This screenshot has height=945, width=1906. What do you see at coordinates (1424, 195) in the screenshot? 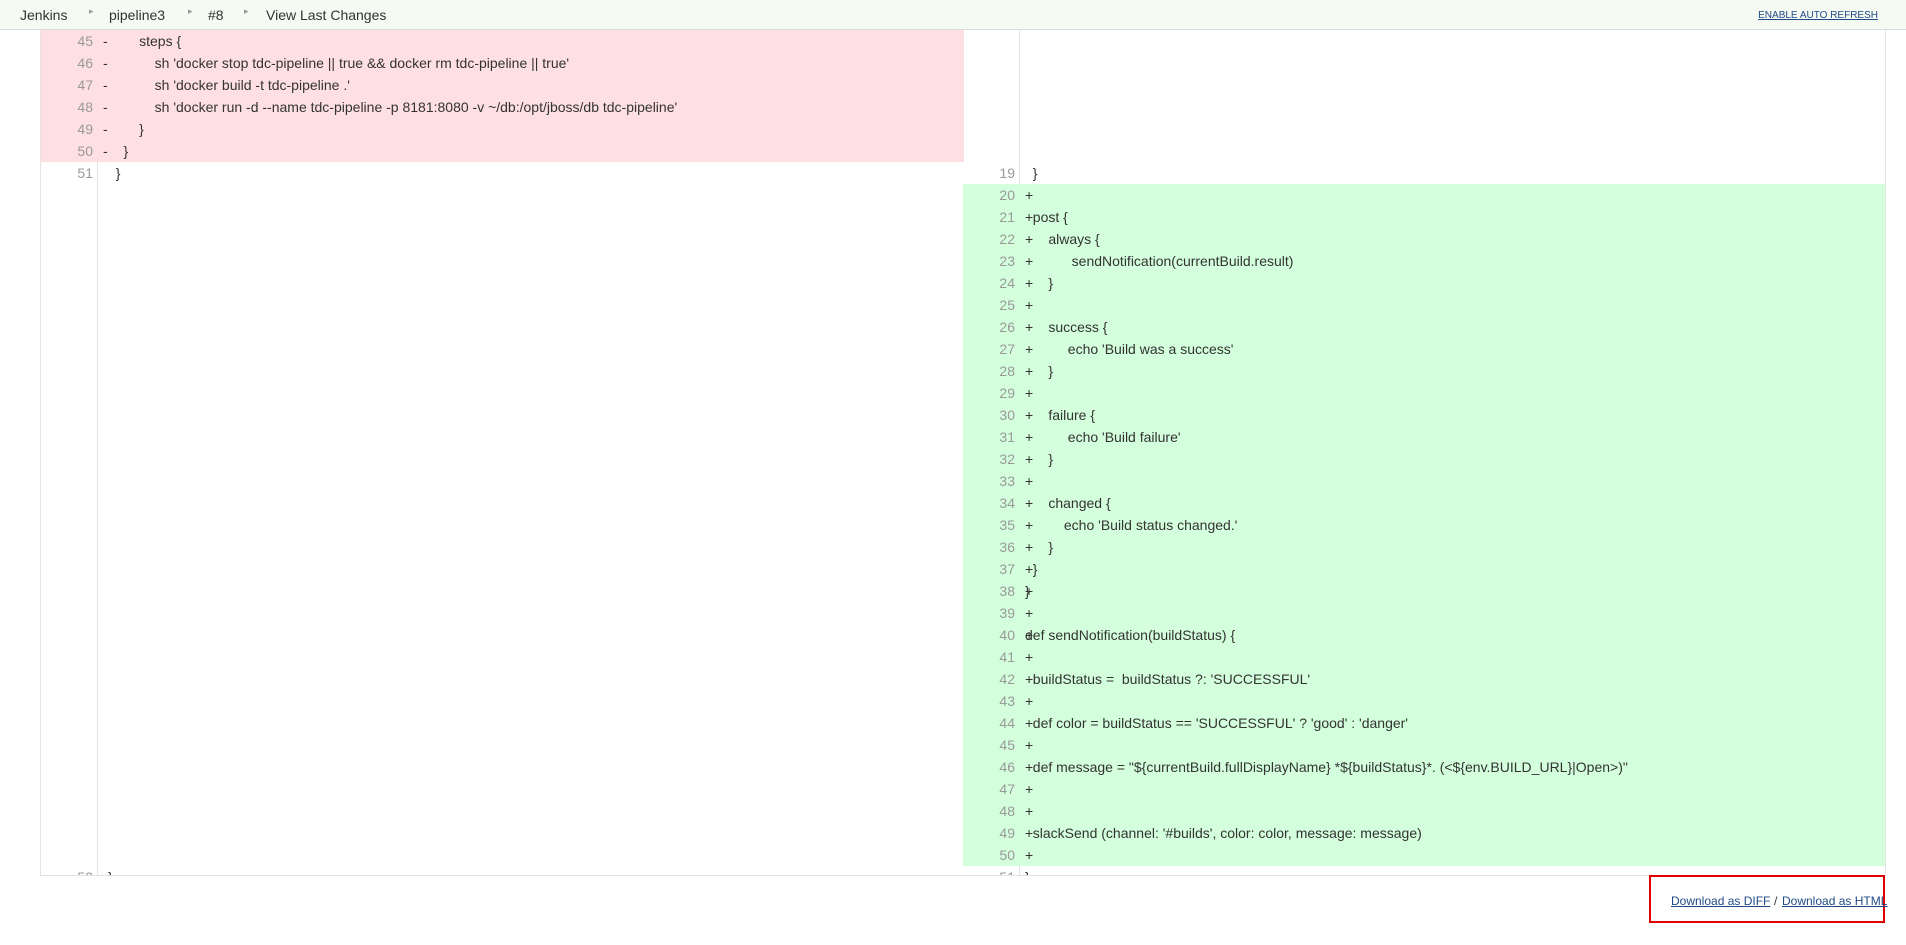
I see `added-line: 20 +` at bounding box center [1424, 195].